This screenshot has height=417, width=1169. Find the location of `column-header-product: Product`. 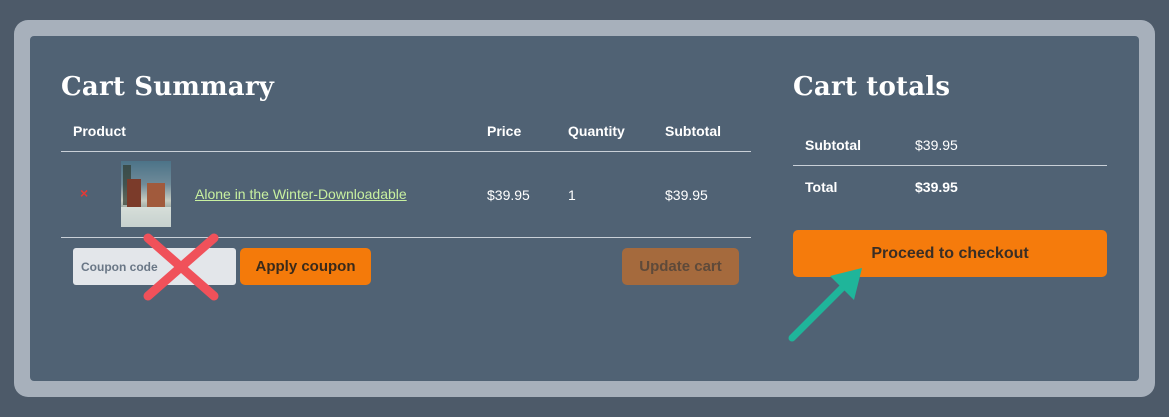

column-header-product: Product is located at coordinates (99, 131).